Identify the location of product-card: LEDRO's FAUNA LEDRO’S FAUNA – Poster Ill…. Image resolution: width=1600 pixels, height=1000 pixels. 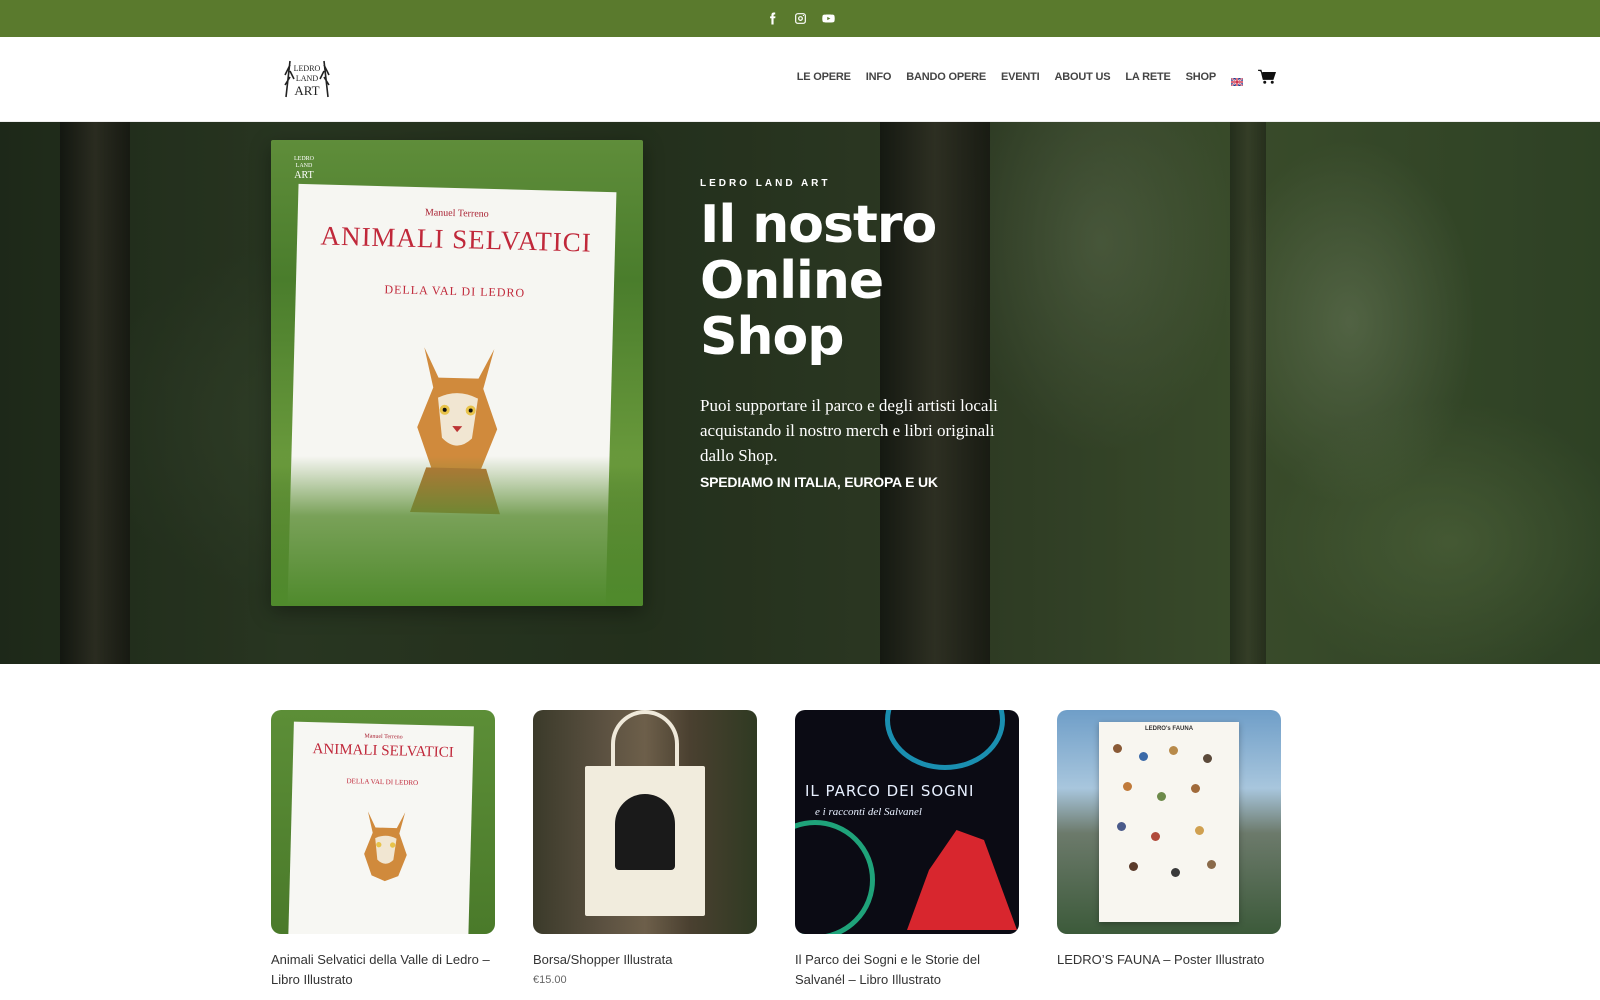
(1169, 852).